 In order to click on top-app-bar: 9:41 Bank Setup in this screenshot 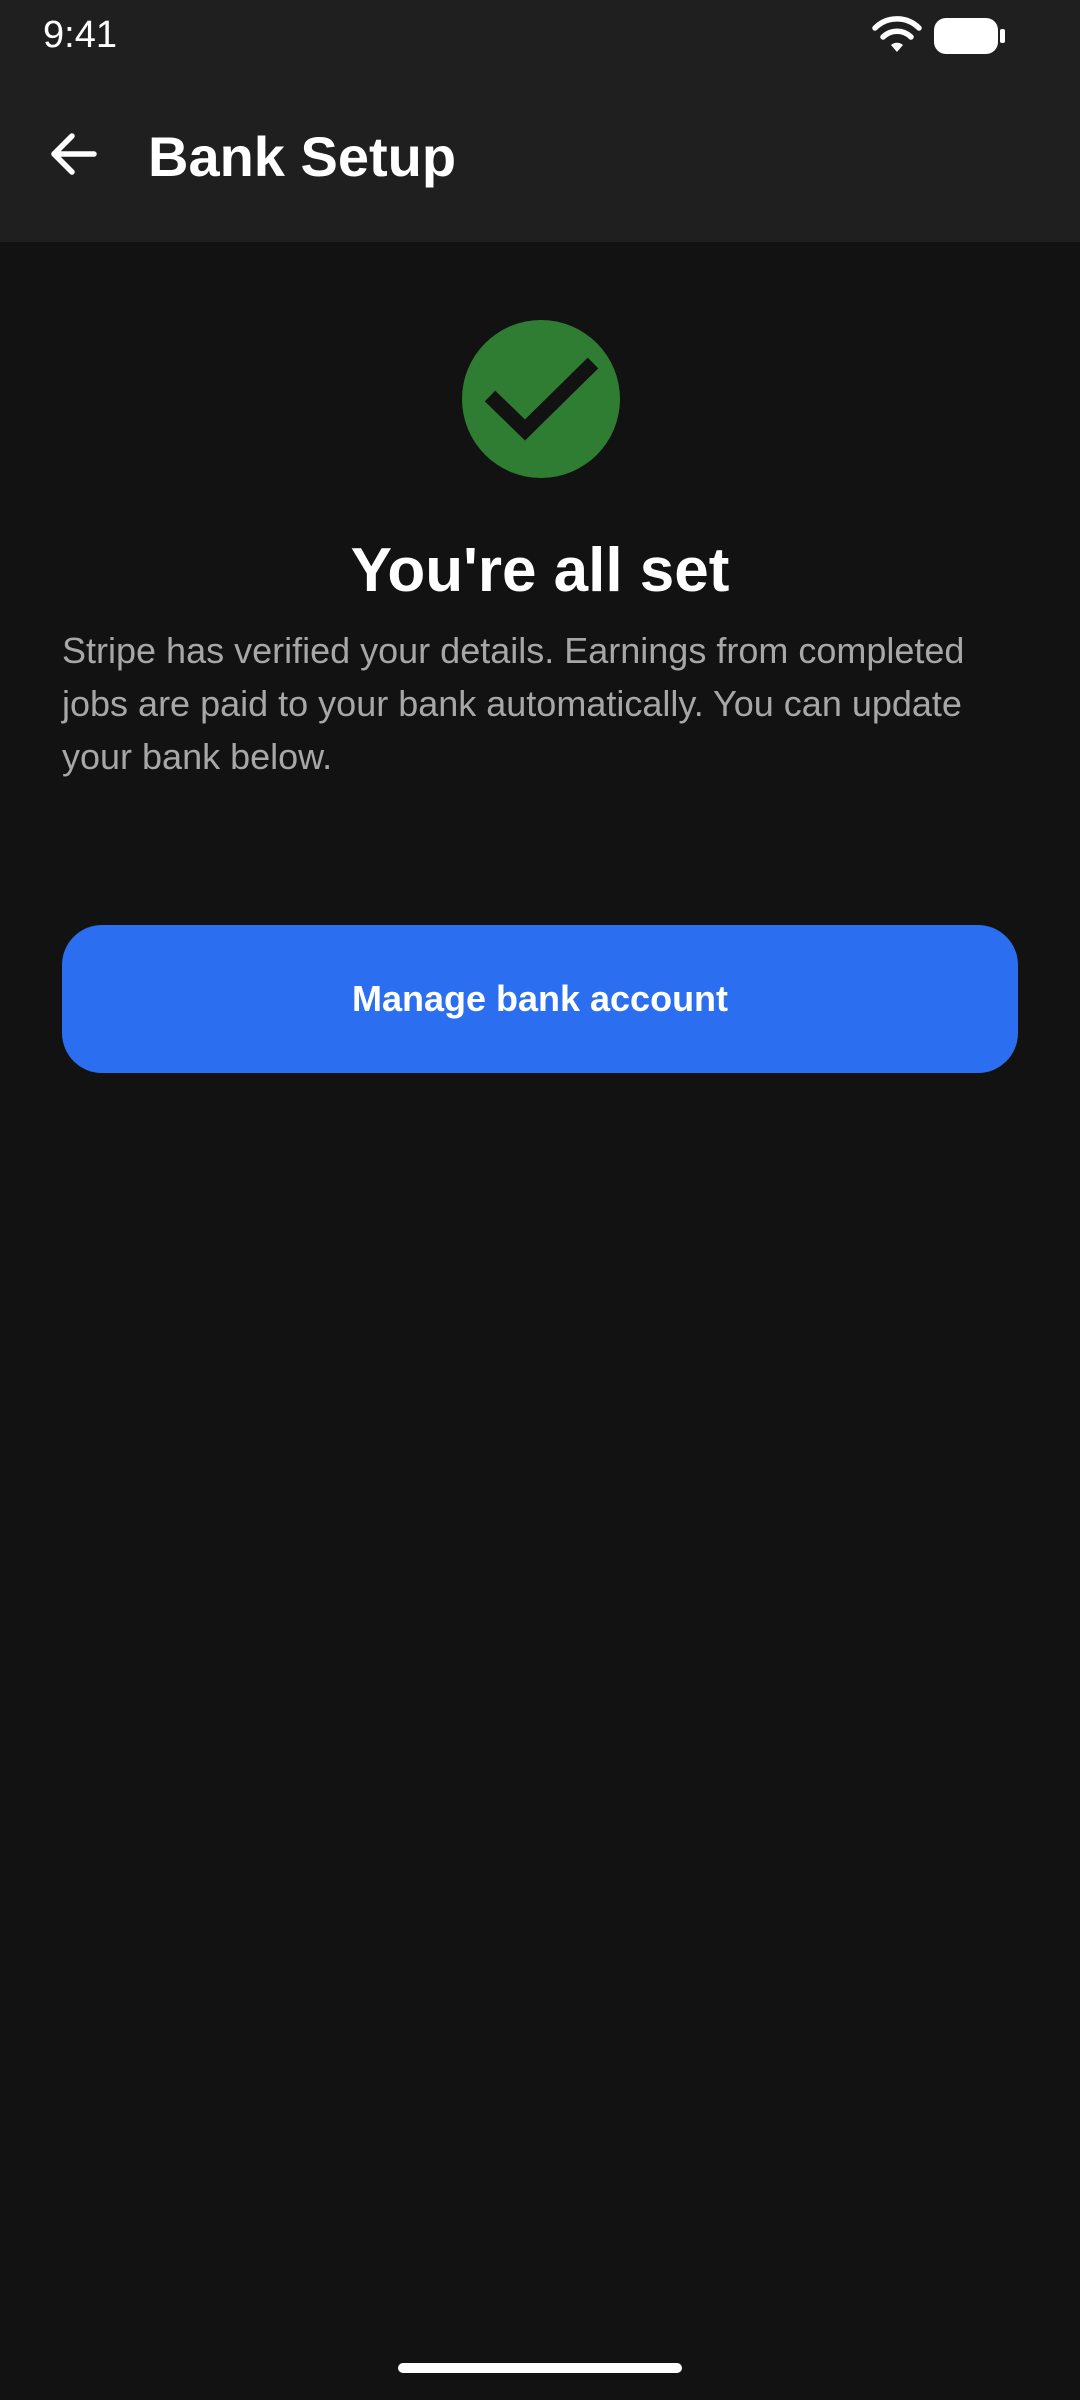, I will do `click(540, 121)`.